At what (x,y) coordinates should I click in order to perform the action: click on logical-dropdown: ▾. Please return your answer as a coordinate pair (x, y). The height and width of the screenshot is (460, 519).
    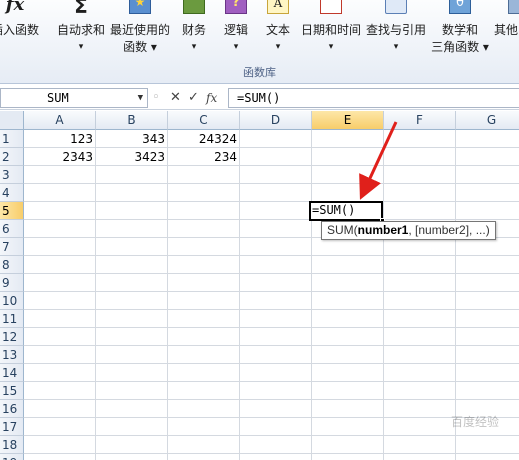
    Looking at the image, I should click on (236, 47).